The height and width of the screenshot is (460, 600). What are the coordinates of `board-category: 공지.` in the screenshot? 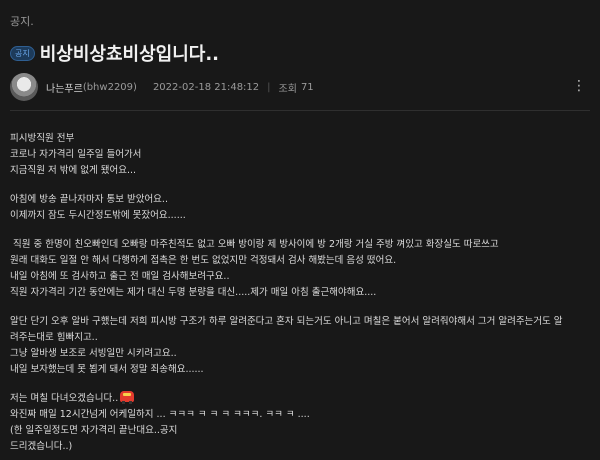 It's located at (22, 21).